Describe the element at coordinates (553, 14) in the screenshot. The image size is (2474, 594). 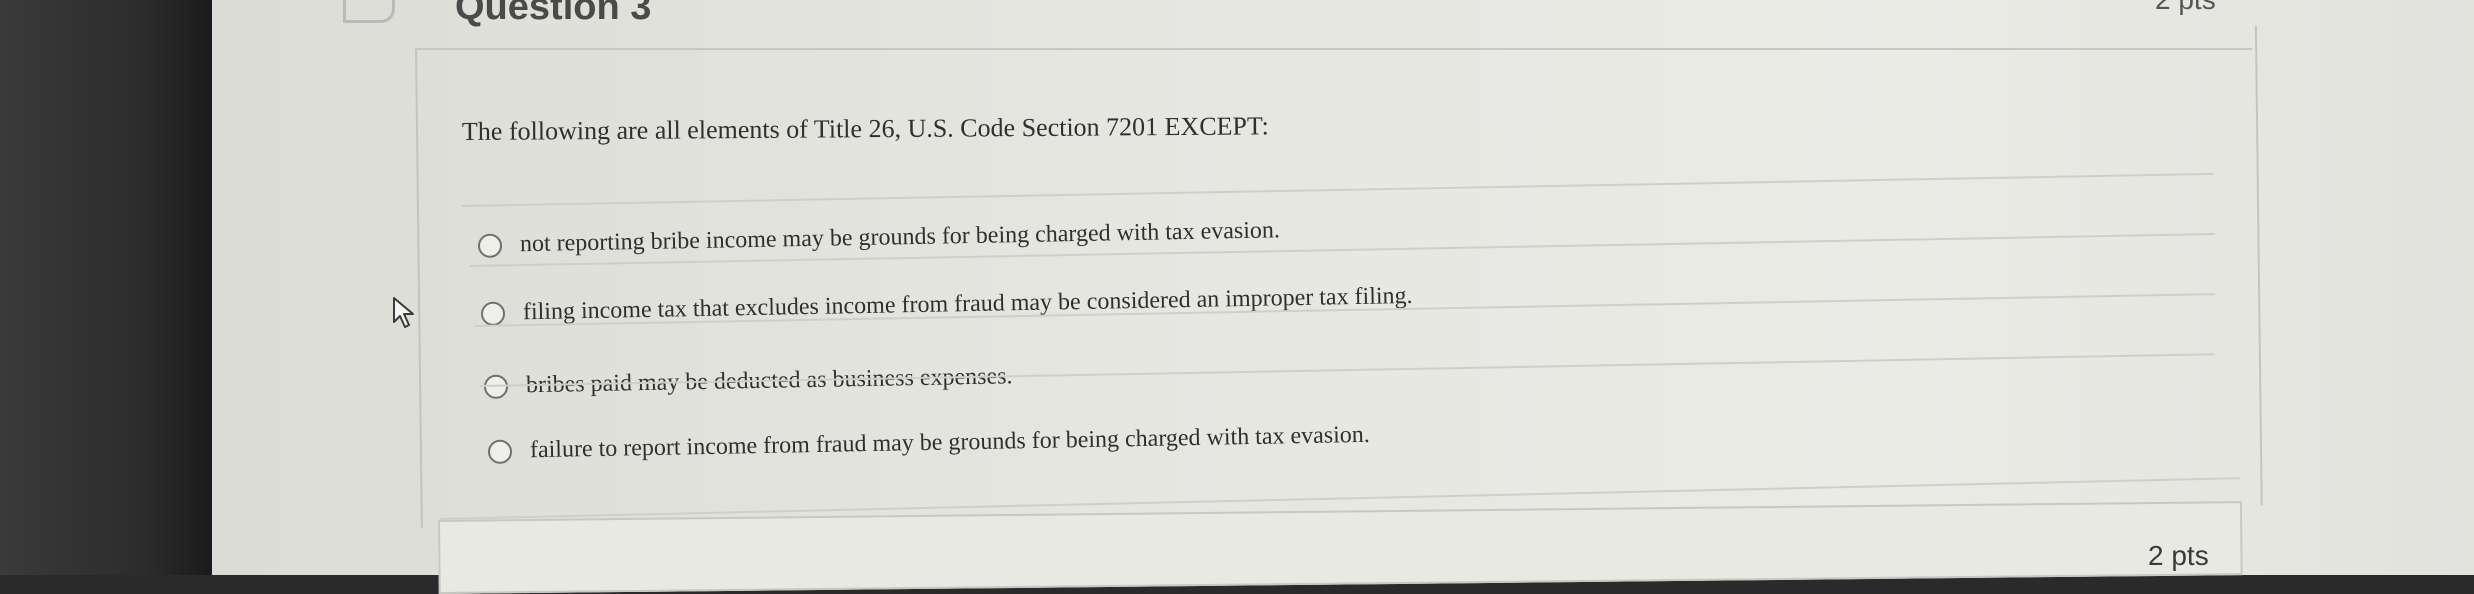
I see `question-title: Question 3` at that location.